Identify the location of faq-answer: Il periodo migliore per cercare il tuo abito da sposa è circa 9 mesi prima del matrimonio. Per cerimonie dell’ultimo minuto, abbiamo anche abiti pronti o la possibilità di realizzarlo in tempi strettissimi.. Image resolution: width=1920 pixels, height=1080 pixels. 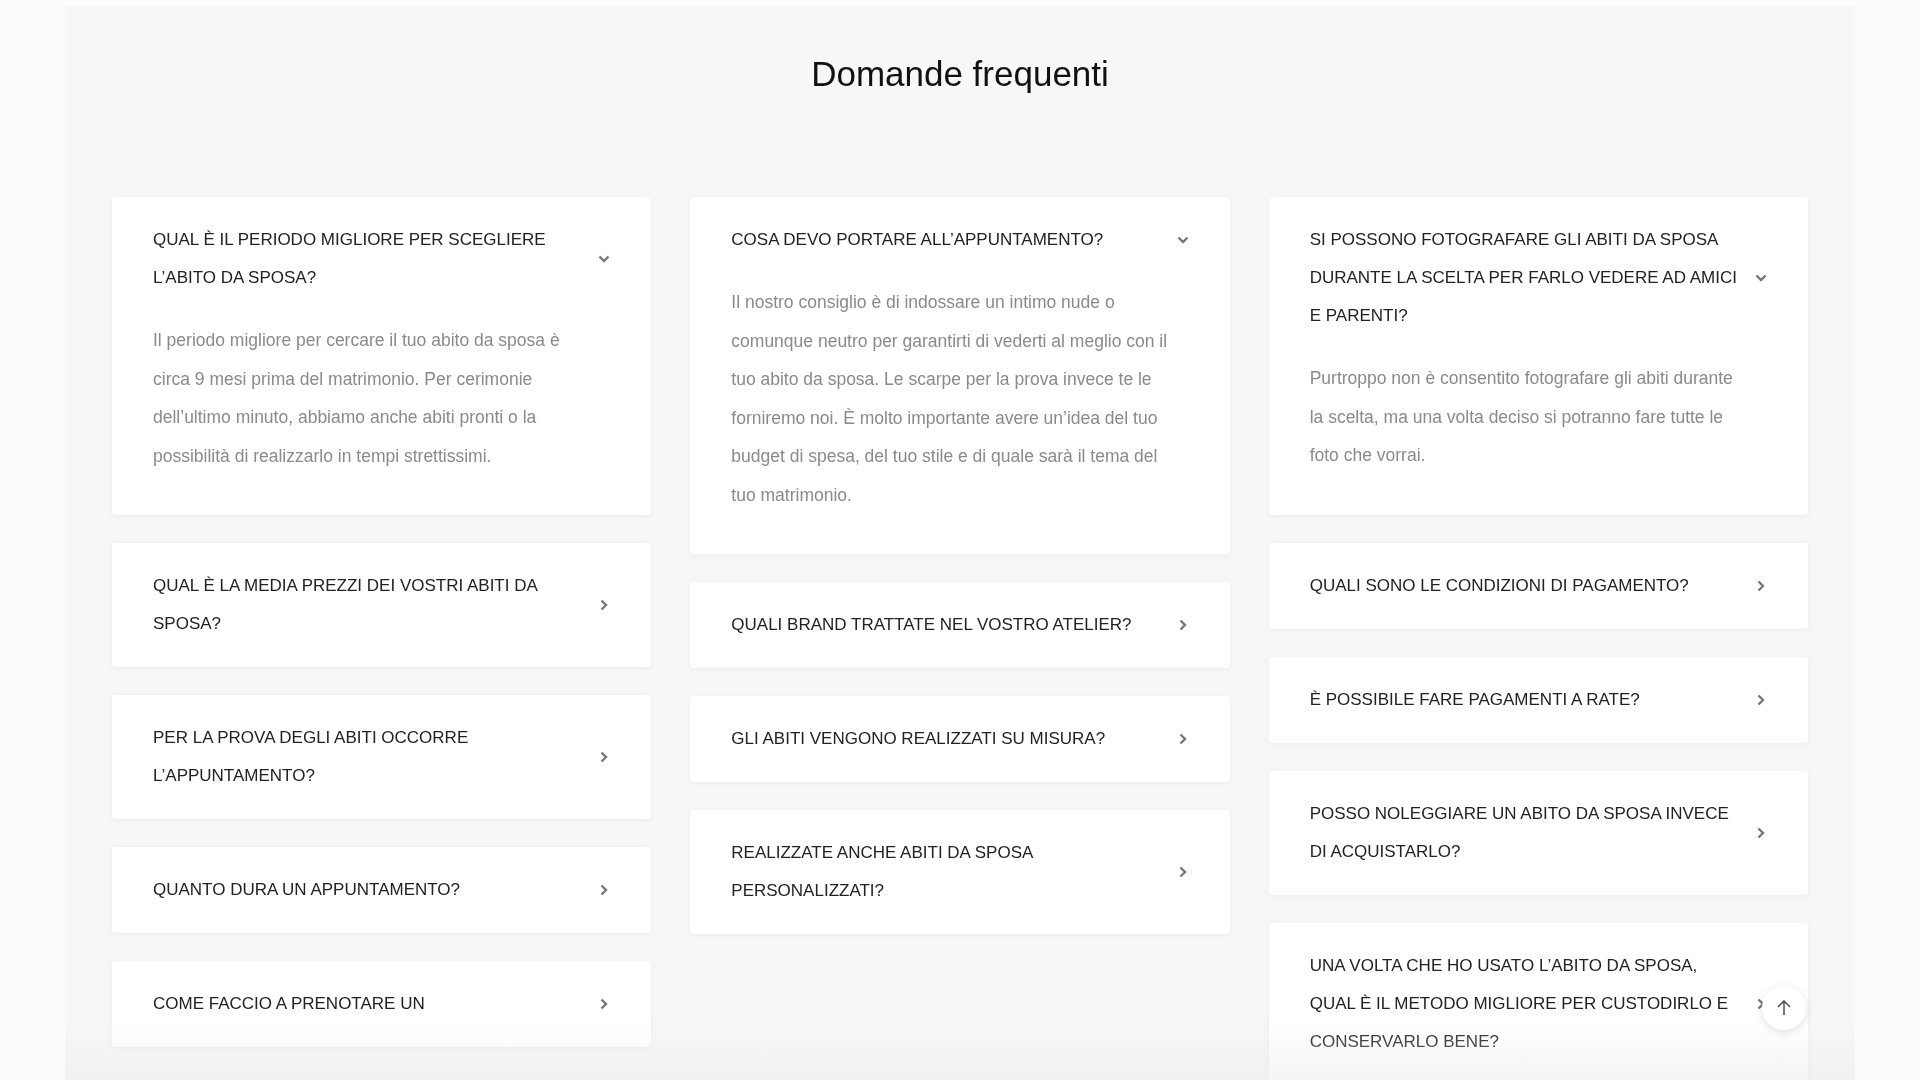
(357, 398).